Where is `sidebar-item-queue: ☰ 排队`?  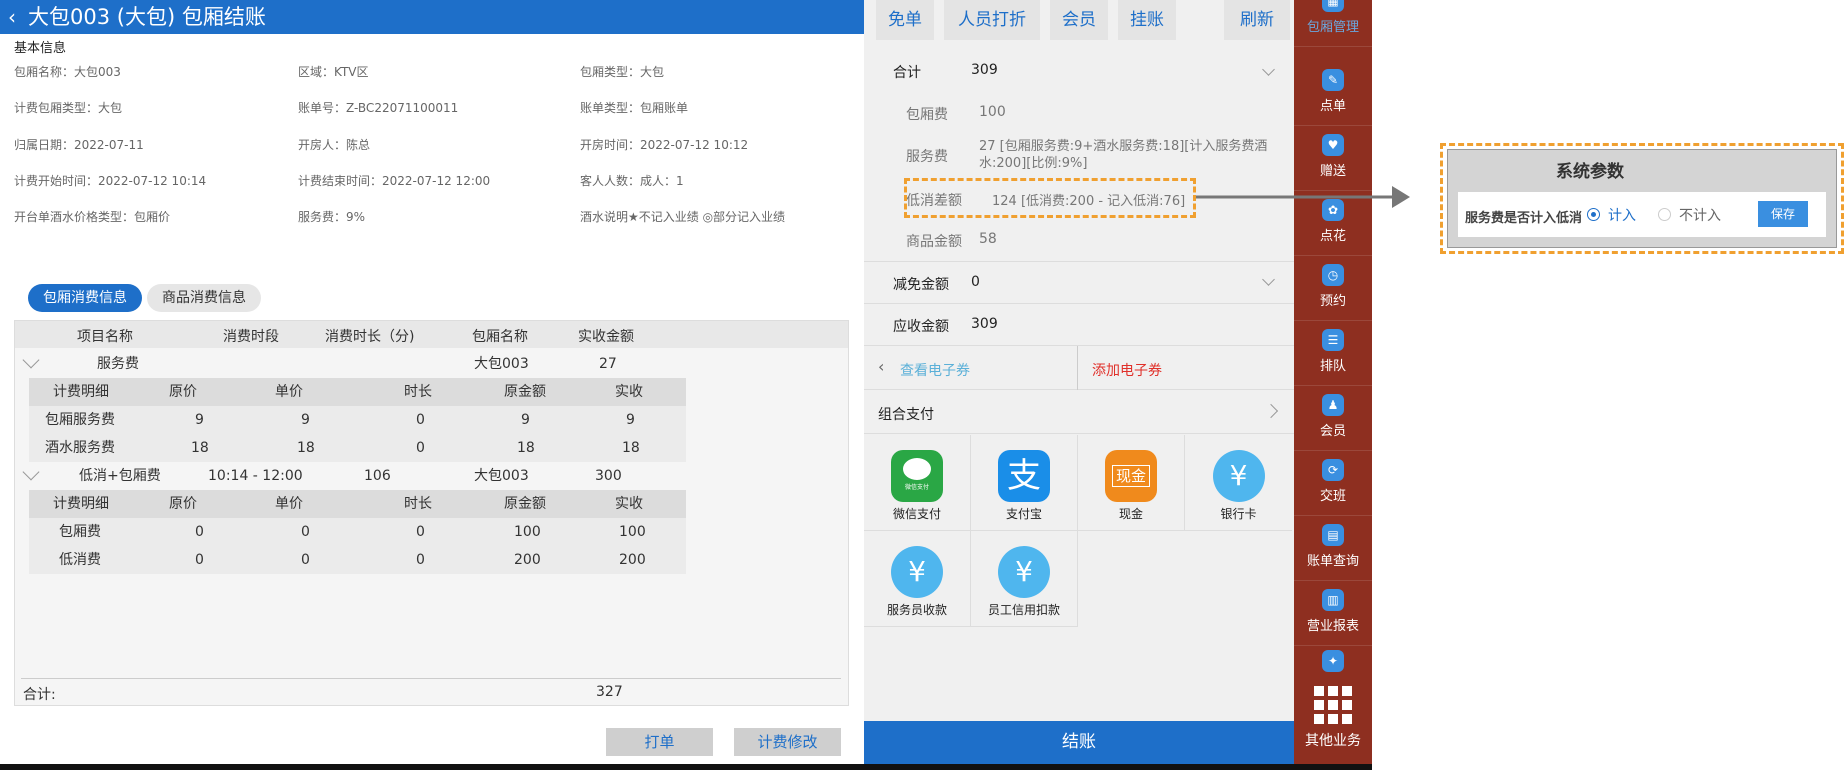 sidebar-item-queue: ☰ 排队 is located at coordinates (1333, 353).